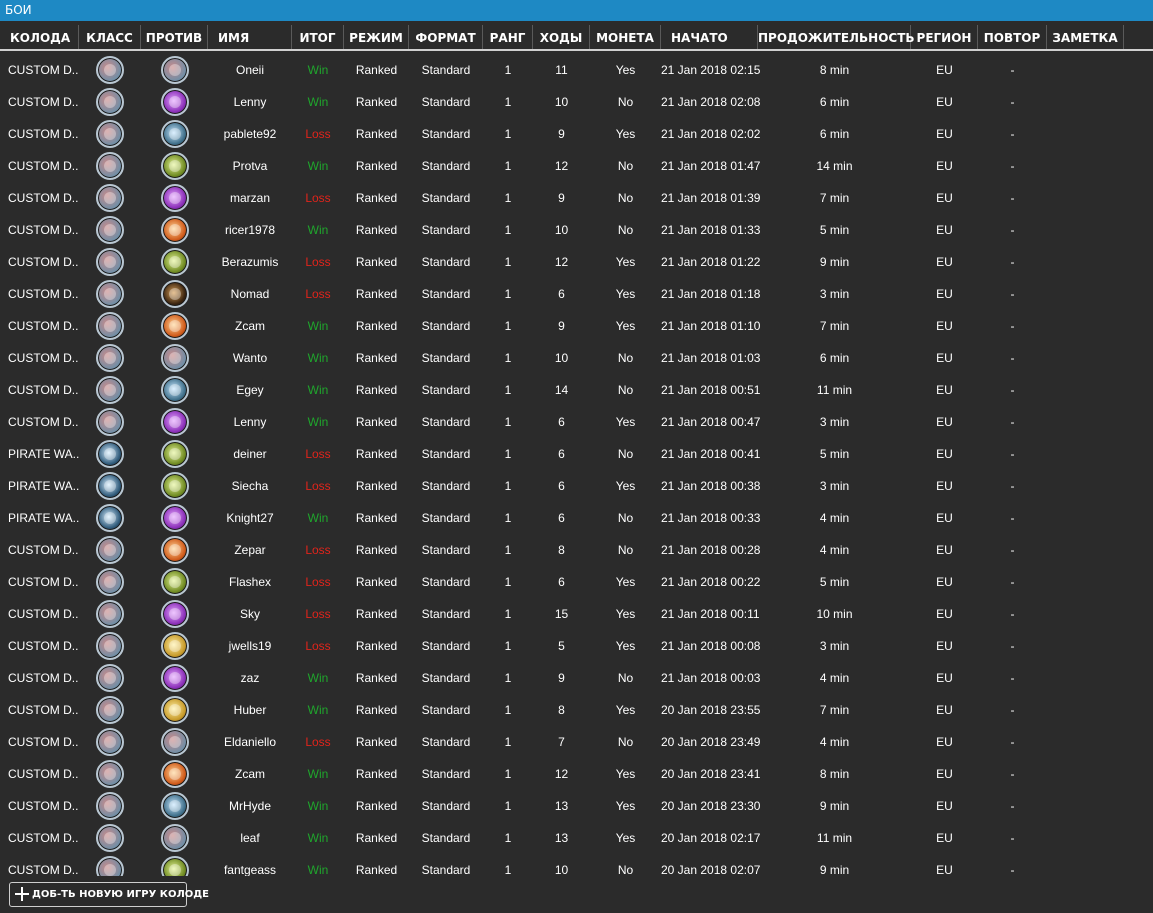 The image size is (1153, 913). What do you see at coordinates (944, 37) in the screenshot?
I see `column-header-region: РЕГИОН` at bounding box center [944, 37].